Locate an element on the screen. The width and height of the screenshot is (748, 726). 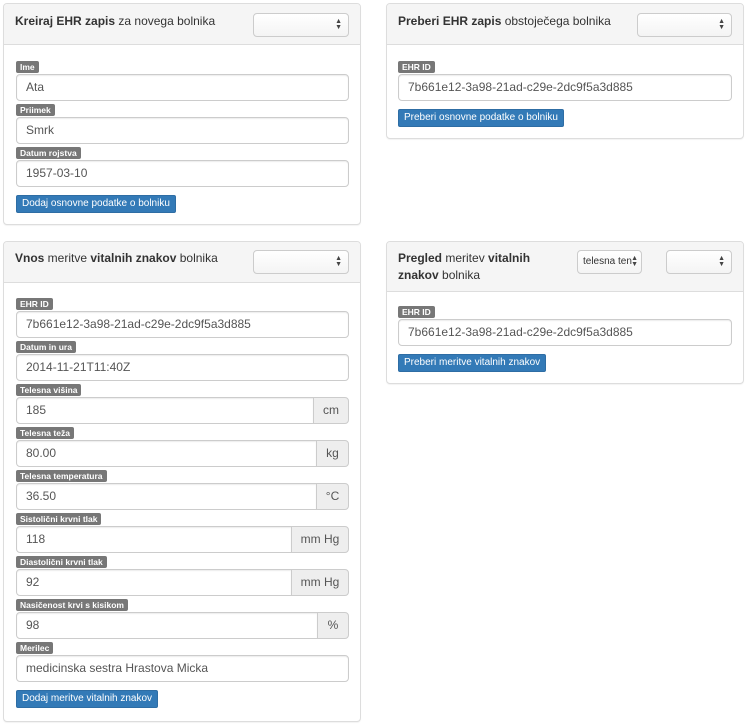
vitals-entry-select: ▲ ▼ is located at coordinates (301, 262).